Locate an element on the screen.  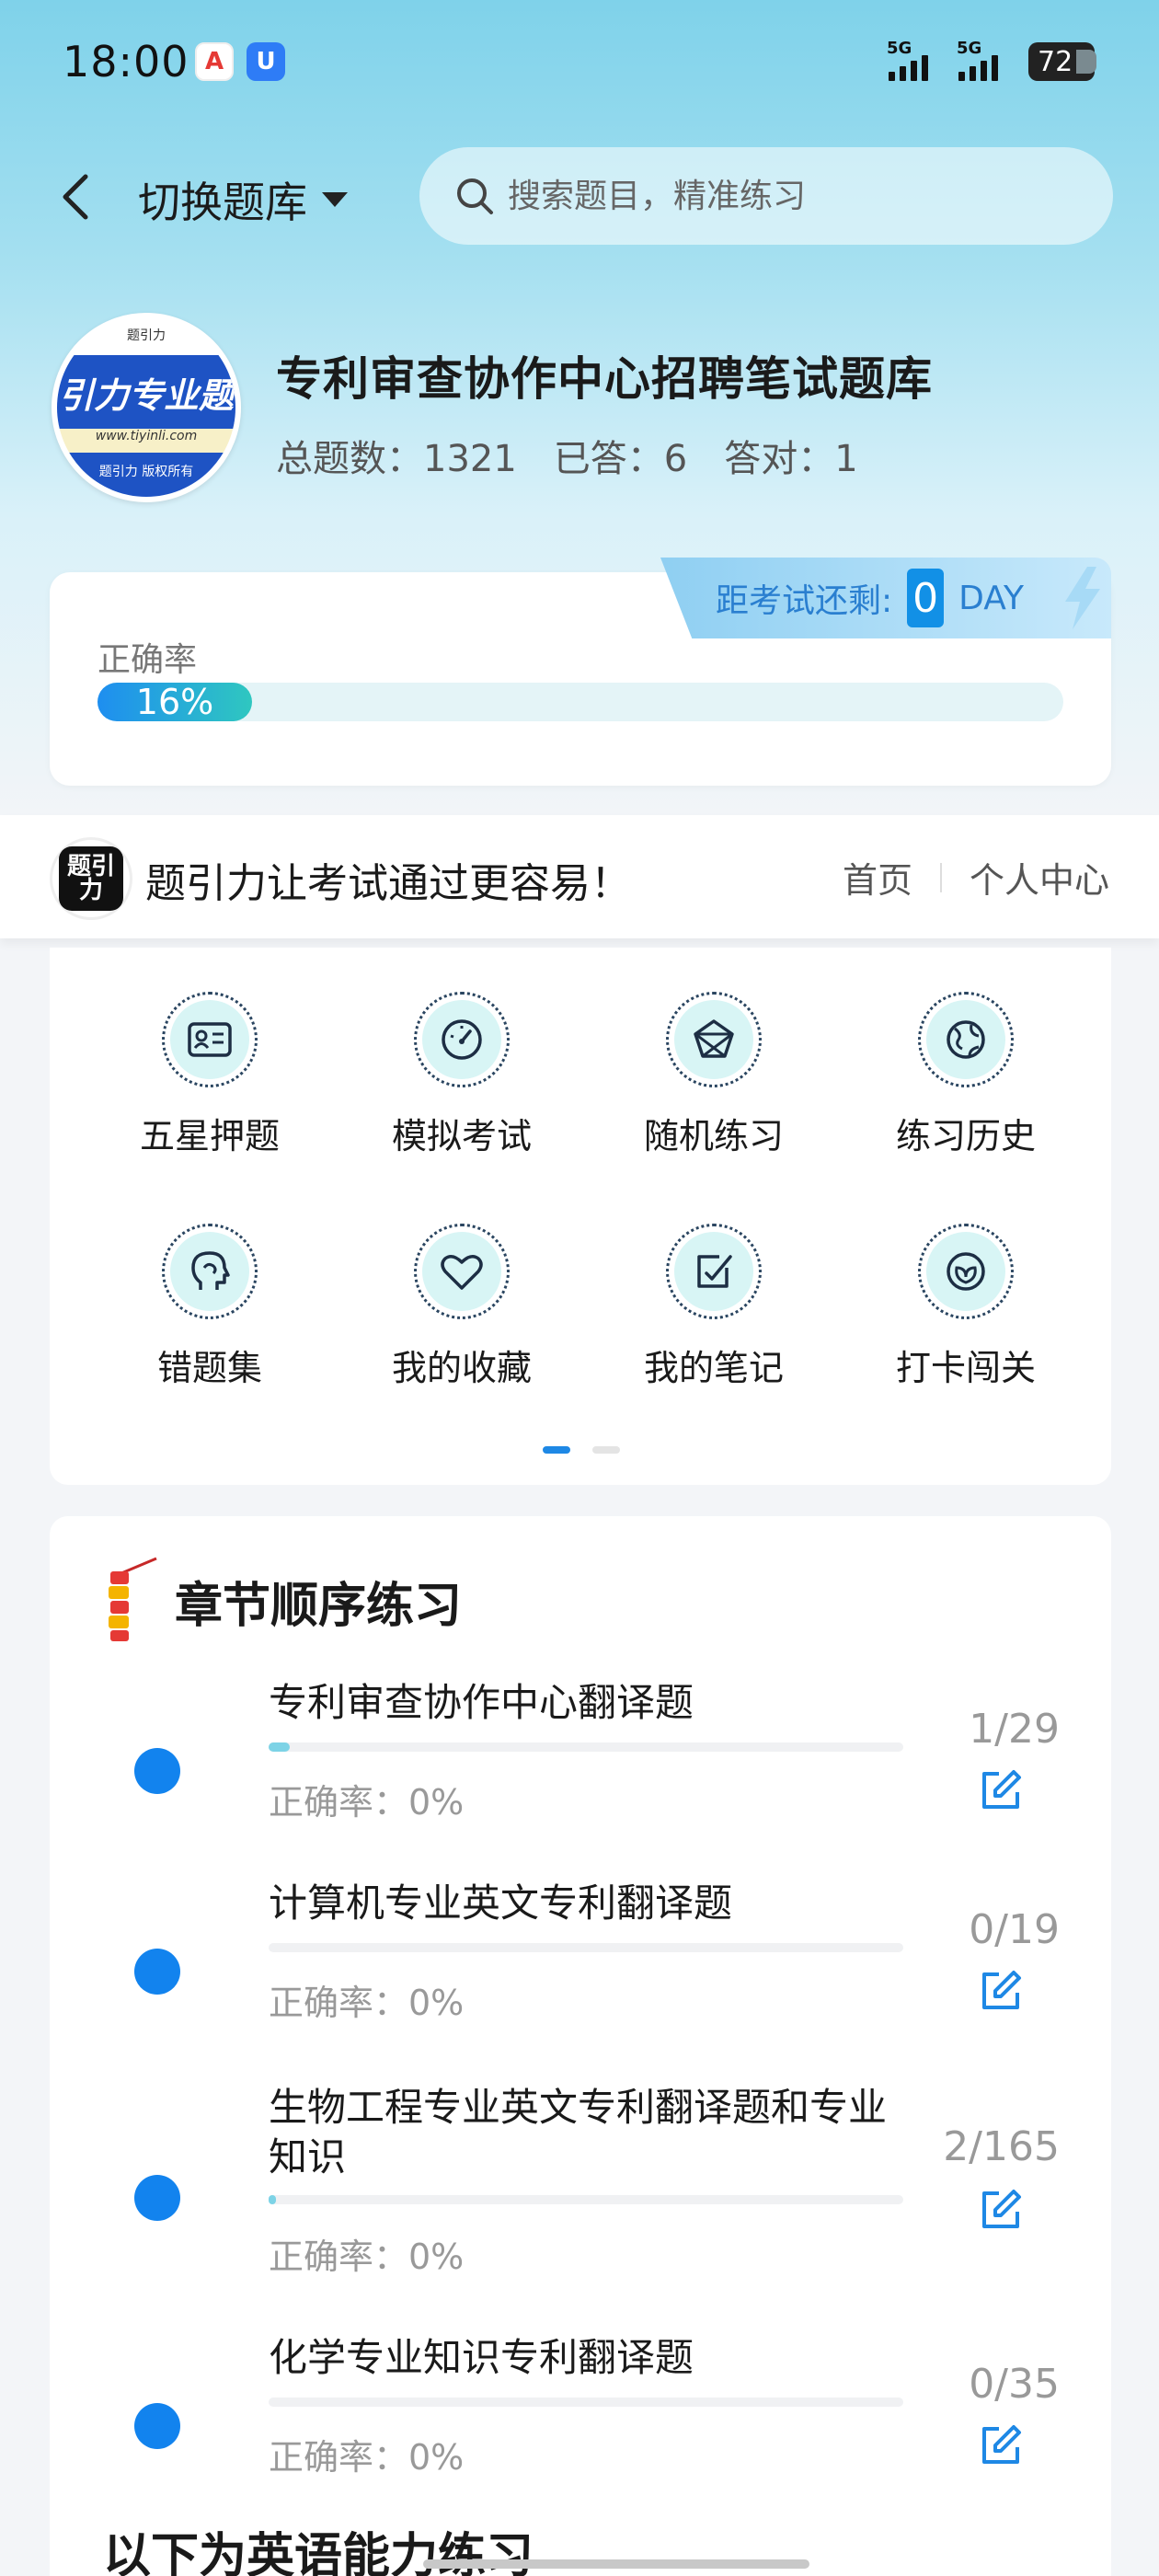
chapter-item: 计算机专业英文专利翻译题 正确率：0% 0/19 is located at coordinates (580, 1965).